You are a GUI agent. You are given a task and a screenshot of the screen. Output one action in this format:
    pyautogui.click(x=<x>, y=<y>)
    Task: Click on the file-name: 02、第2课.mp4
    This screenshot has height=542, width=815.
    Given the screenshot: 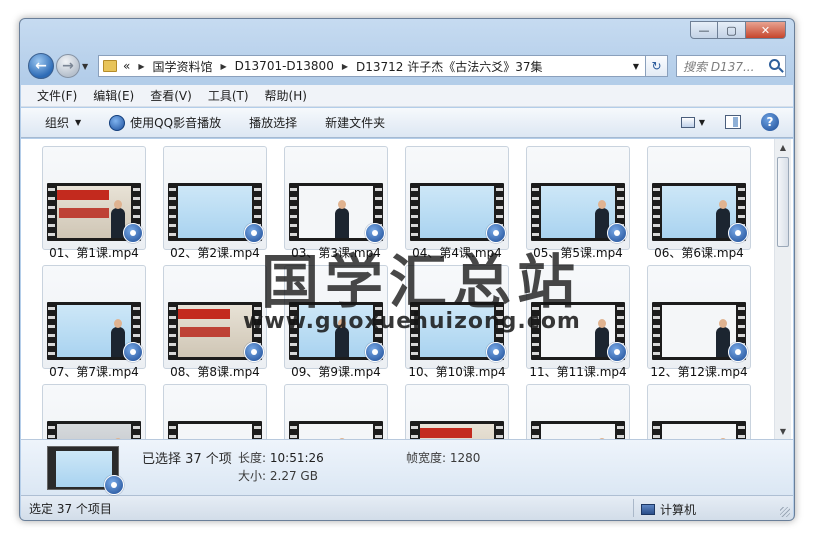 What is the action you would take?
    pyautogui.click(x=215, y=253)
    